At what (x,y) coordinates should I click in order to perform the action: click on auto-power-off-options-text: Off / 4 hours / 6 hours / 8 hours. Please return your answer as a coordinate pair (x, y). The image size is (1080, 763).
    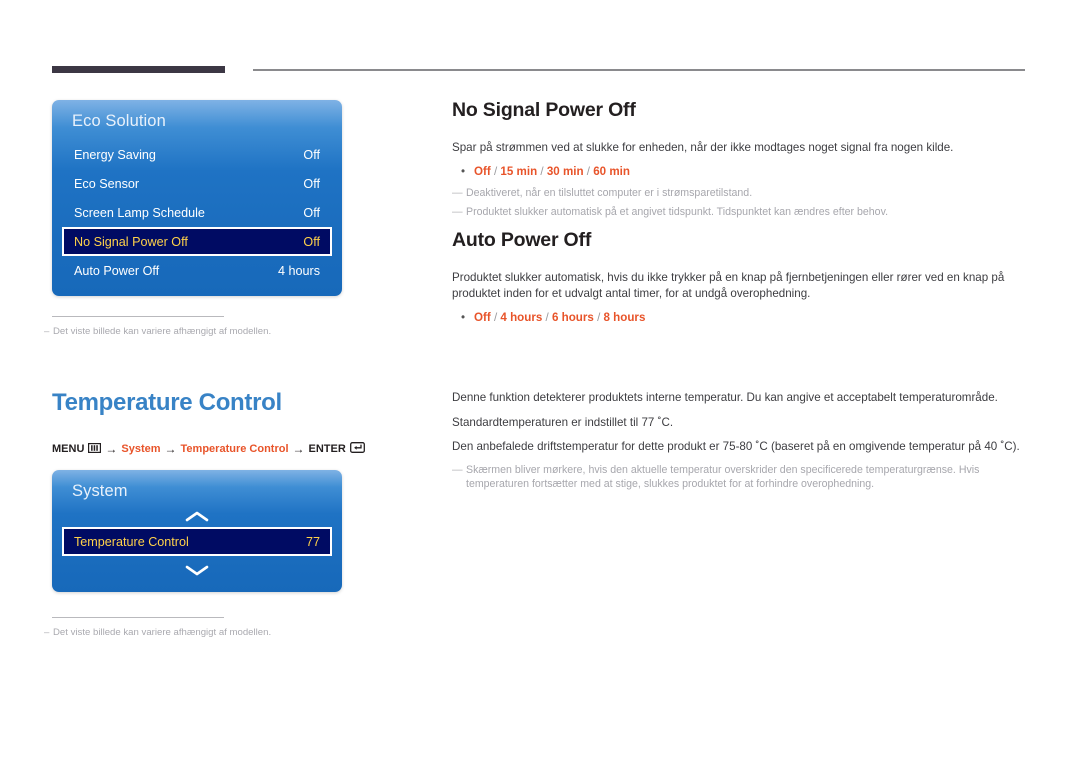
    Looking at the image, I should click on (559, 317).